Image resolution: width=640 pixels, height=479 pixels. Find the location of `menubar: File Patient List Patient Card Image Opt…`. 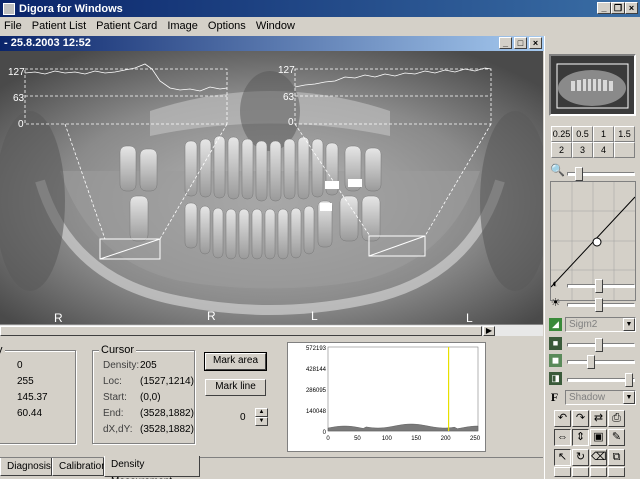

menubar: File Patient List Patient Card Image Opt… is located at coordinates (320, 26).